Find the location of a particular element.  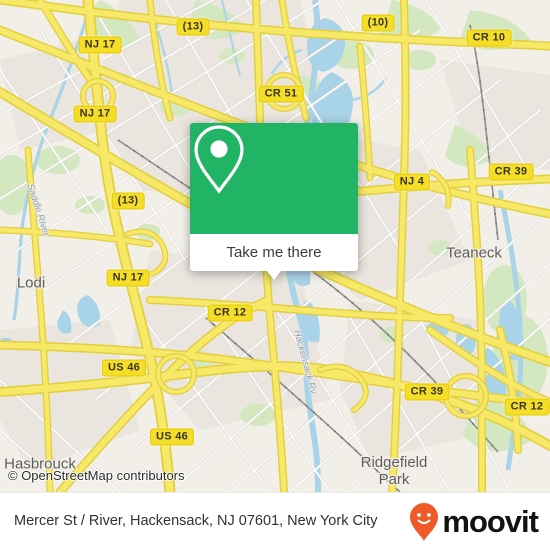

take-me-there-label: Take me there is located at coordinates (274, 252).